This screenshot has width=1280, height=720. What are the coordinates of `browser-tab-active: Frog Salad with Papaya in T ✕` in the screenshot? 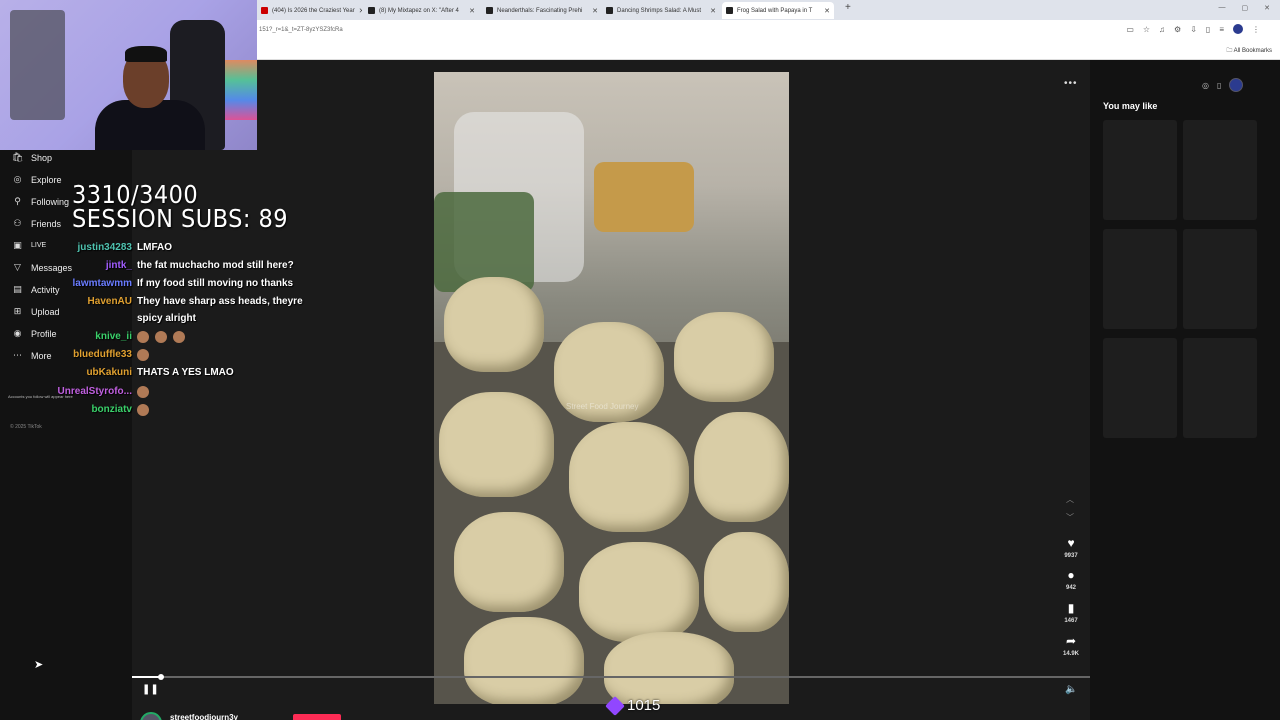 It's located at (778, 10).